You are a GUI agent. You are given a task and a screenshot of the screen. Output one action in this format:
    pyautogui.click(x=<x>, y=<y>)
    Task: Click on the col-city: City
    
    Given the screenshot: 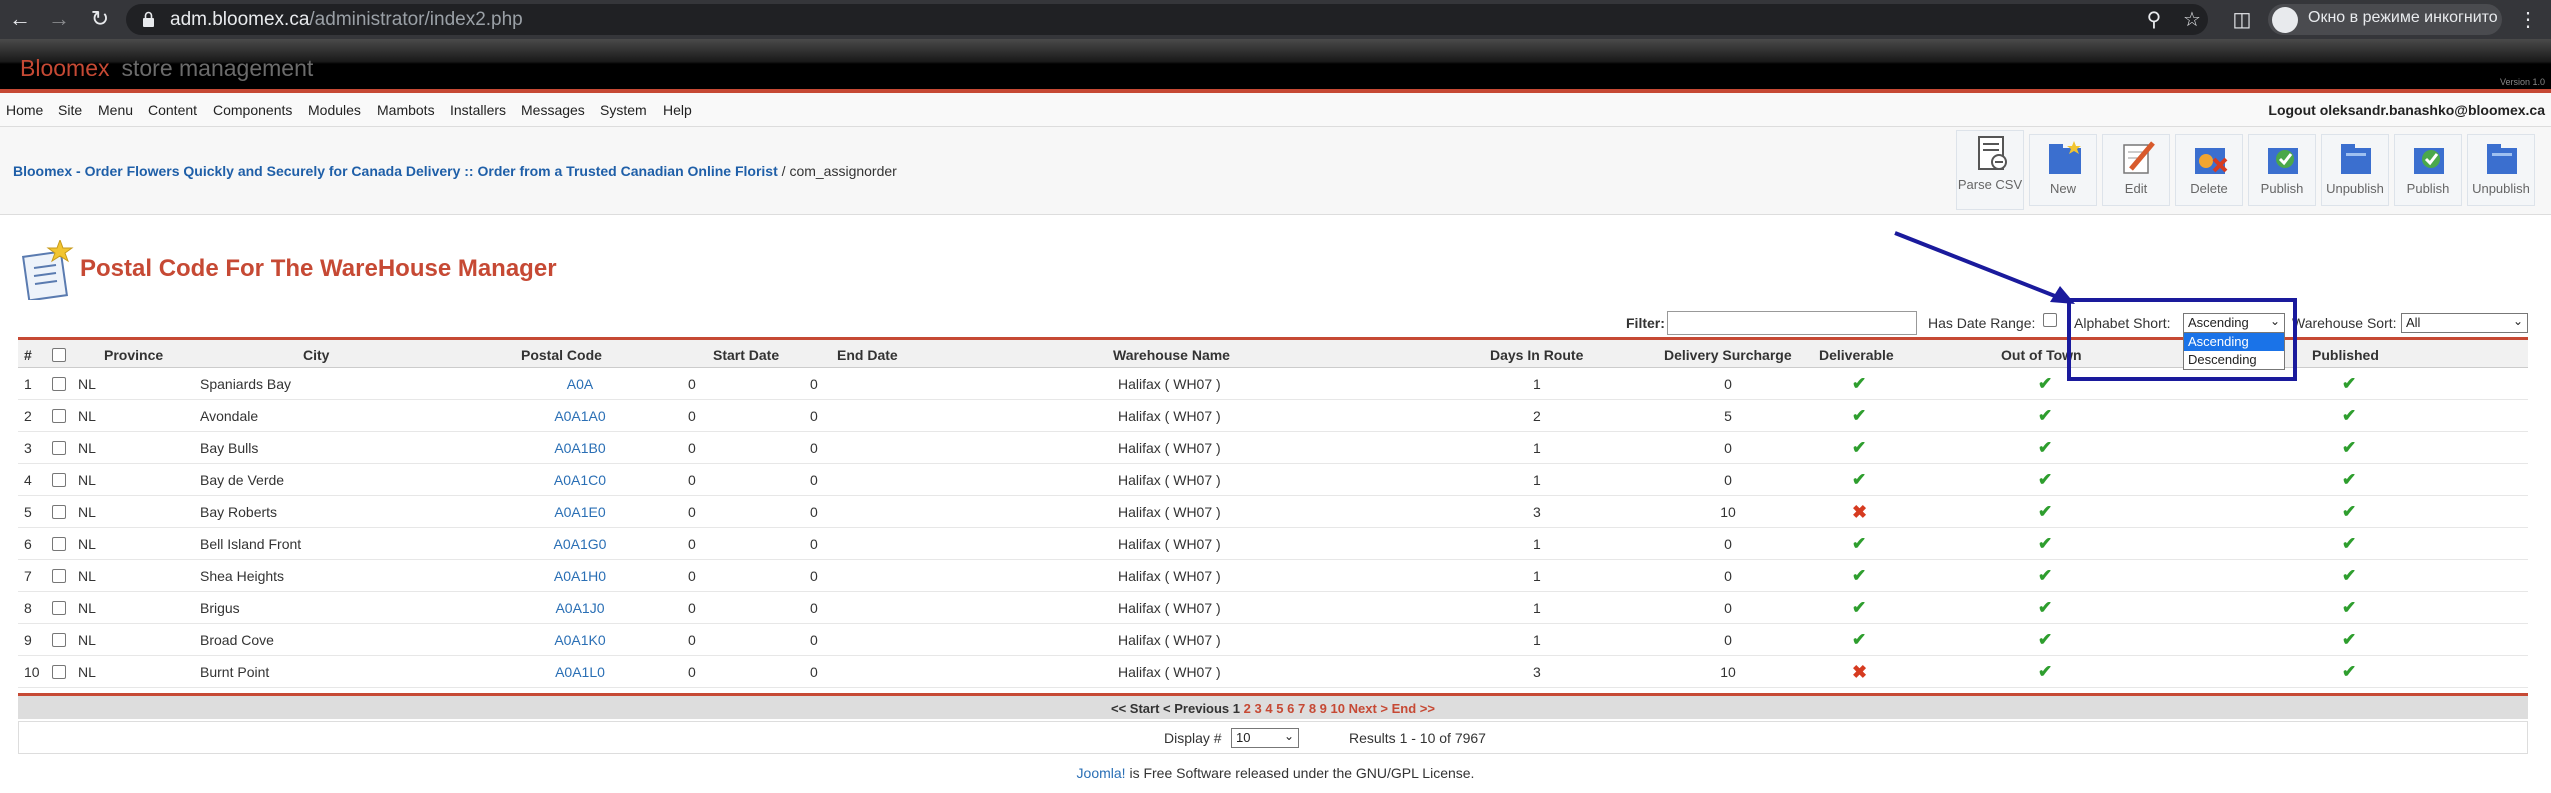 What is the action you would take?
    pyautogui.click(x=316, y=355)
    